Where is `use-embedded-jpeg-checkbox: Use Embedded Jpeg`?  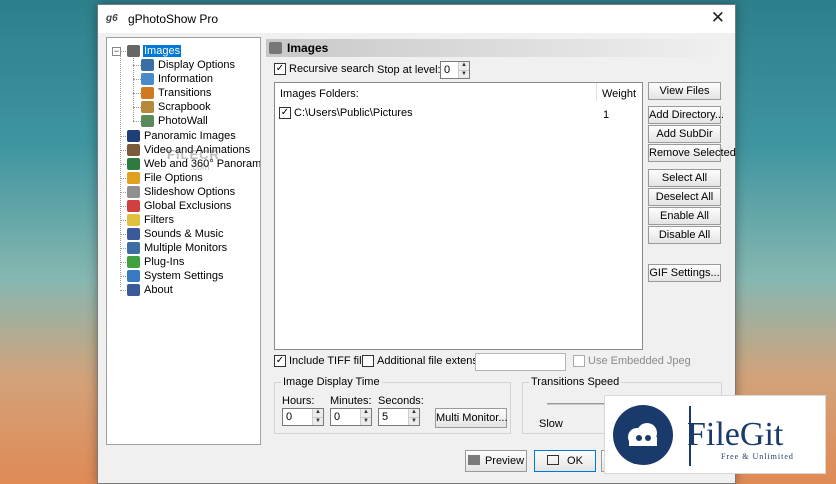 use-embedded-jpeg-checkbox: Use Embedded Jpeg is located at coordinates (632, 361).